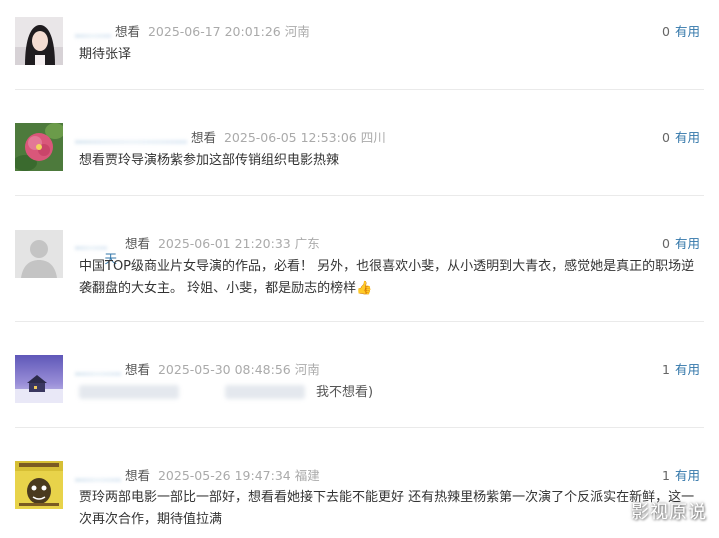 Image resolution: width=719 pixels, height=538 pixels. What do you see at coordinates (345, 392) in the screenshot?
I see `comment-text: 我不想看)` at bounding box center [345, 392].